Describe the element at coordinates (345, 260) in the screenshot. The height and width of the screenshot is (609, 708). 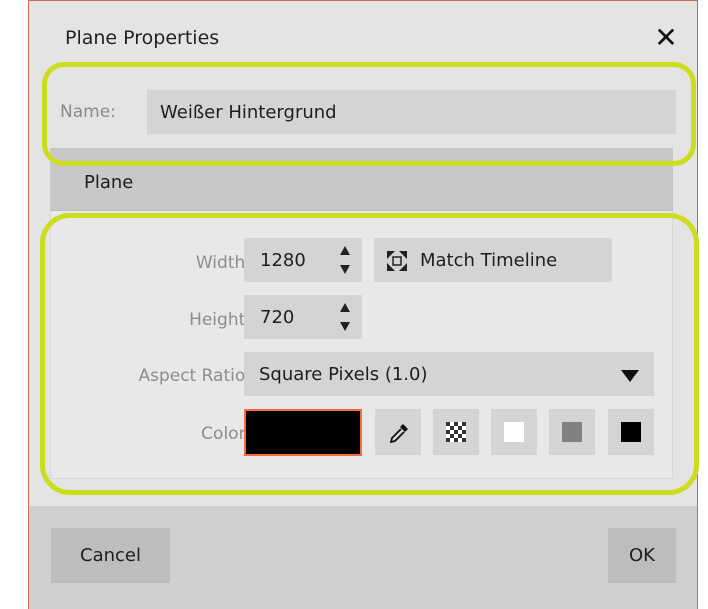
I see `width-stepper-arrows-icon` at that location.